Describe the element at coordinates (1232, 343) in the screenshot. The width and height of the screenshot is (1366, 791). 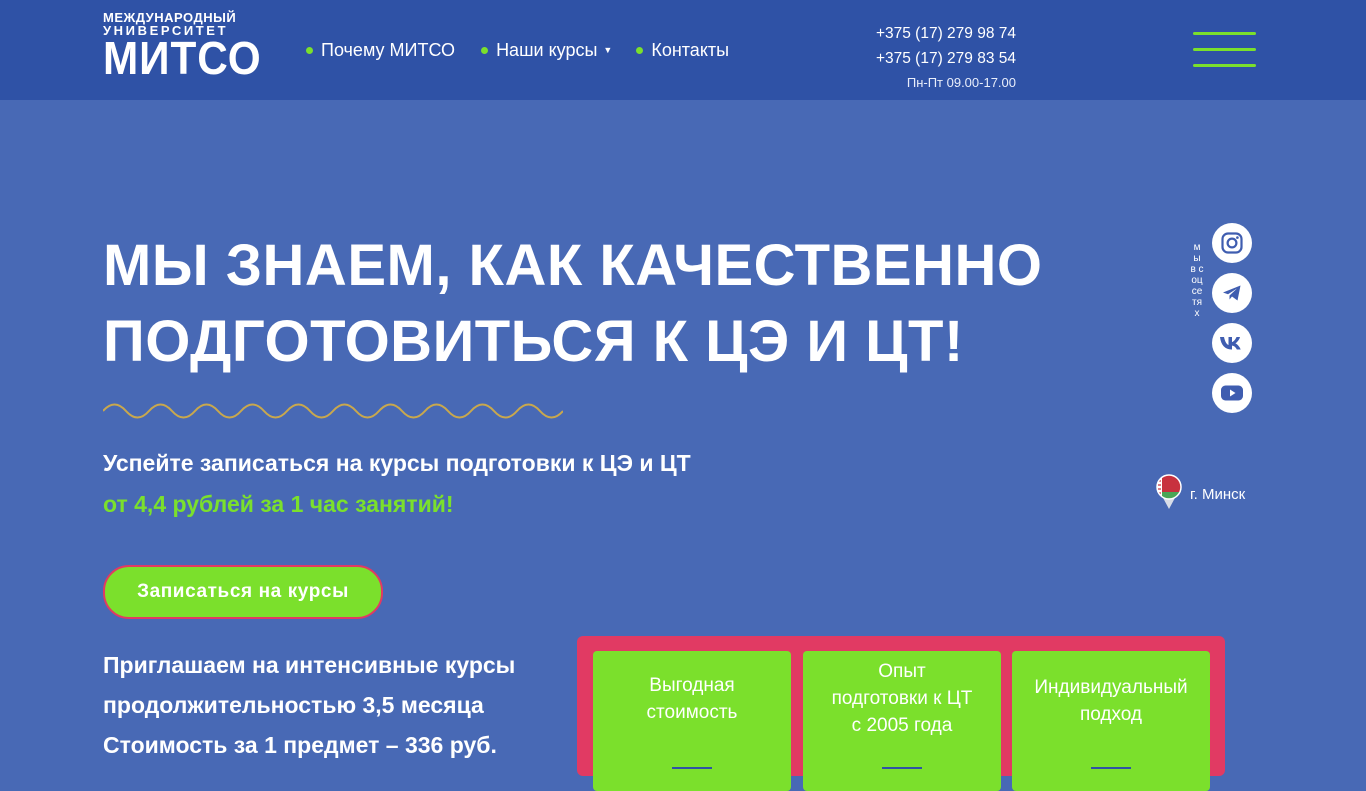
I see `vk-icon` at that location.